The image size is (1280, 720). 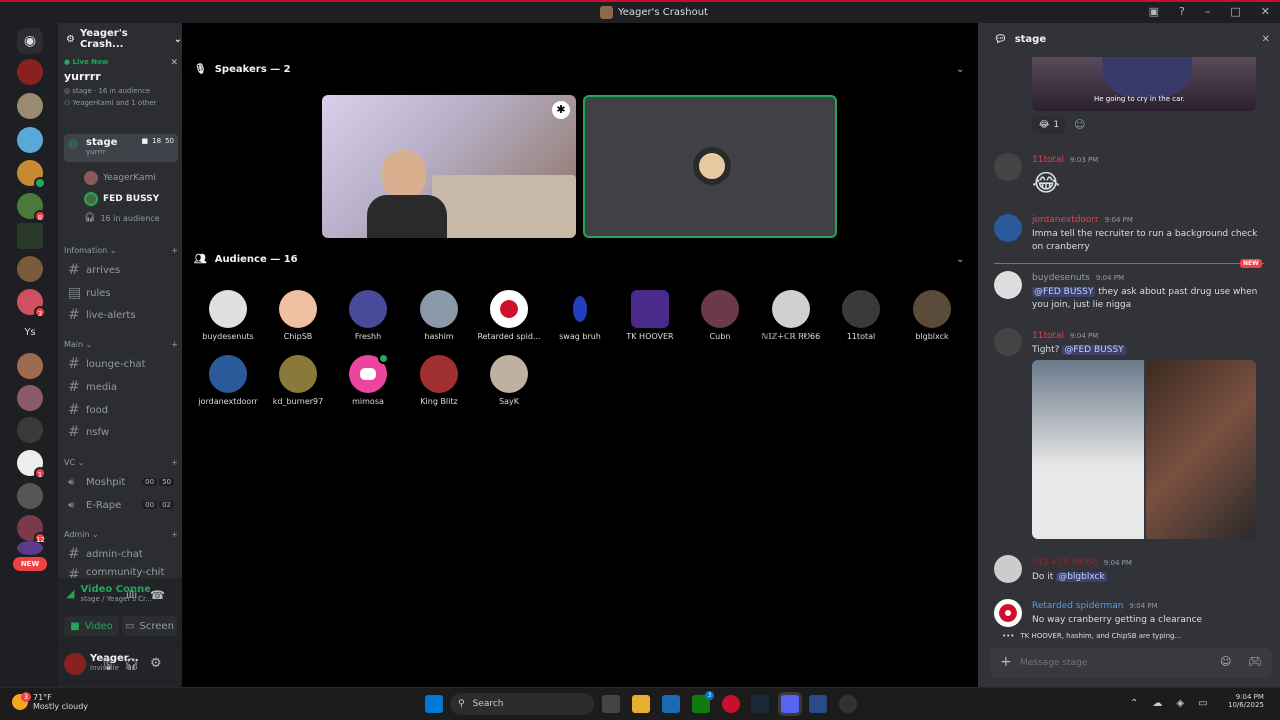 What do you see at coordinates (298, 315) in the screenshot?
I see `audience-member: ChipSB` at bounding box center [298, 315].